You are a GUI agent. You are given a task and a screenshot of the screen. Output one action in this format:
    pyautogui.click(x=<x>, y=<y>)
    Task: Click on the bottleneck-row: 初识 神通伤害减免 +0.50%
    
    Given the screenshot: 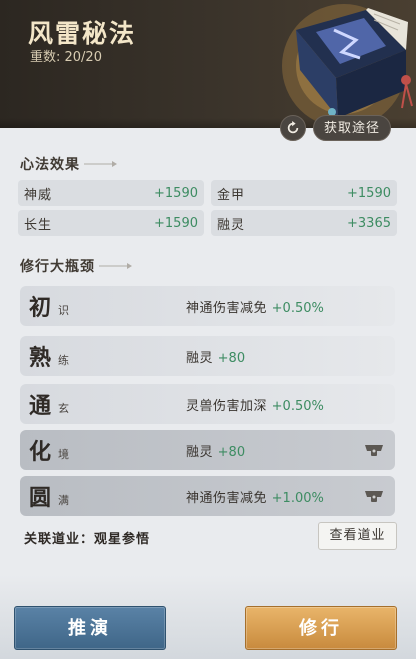 What is the action you would take?
    pyautogui.click(x=207, y=306)
    